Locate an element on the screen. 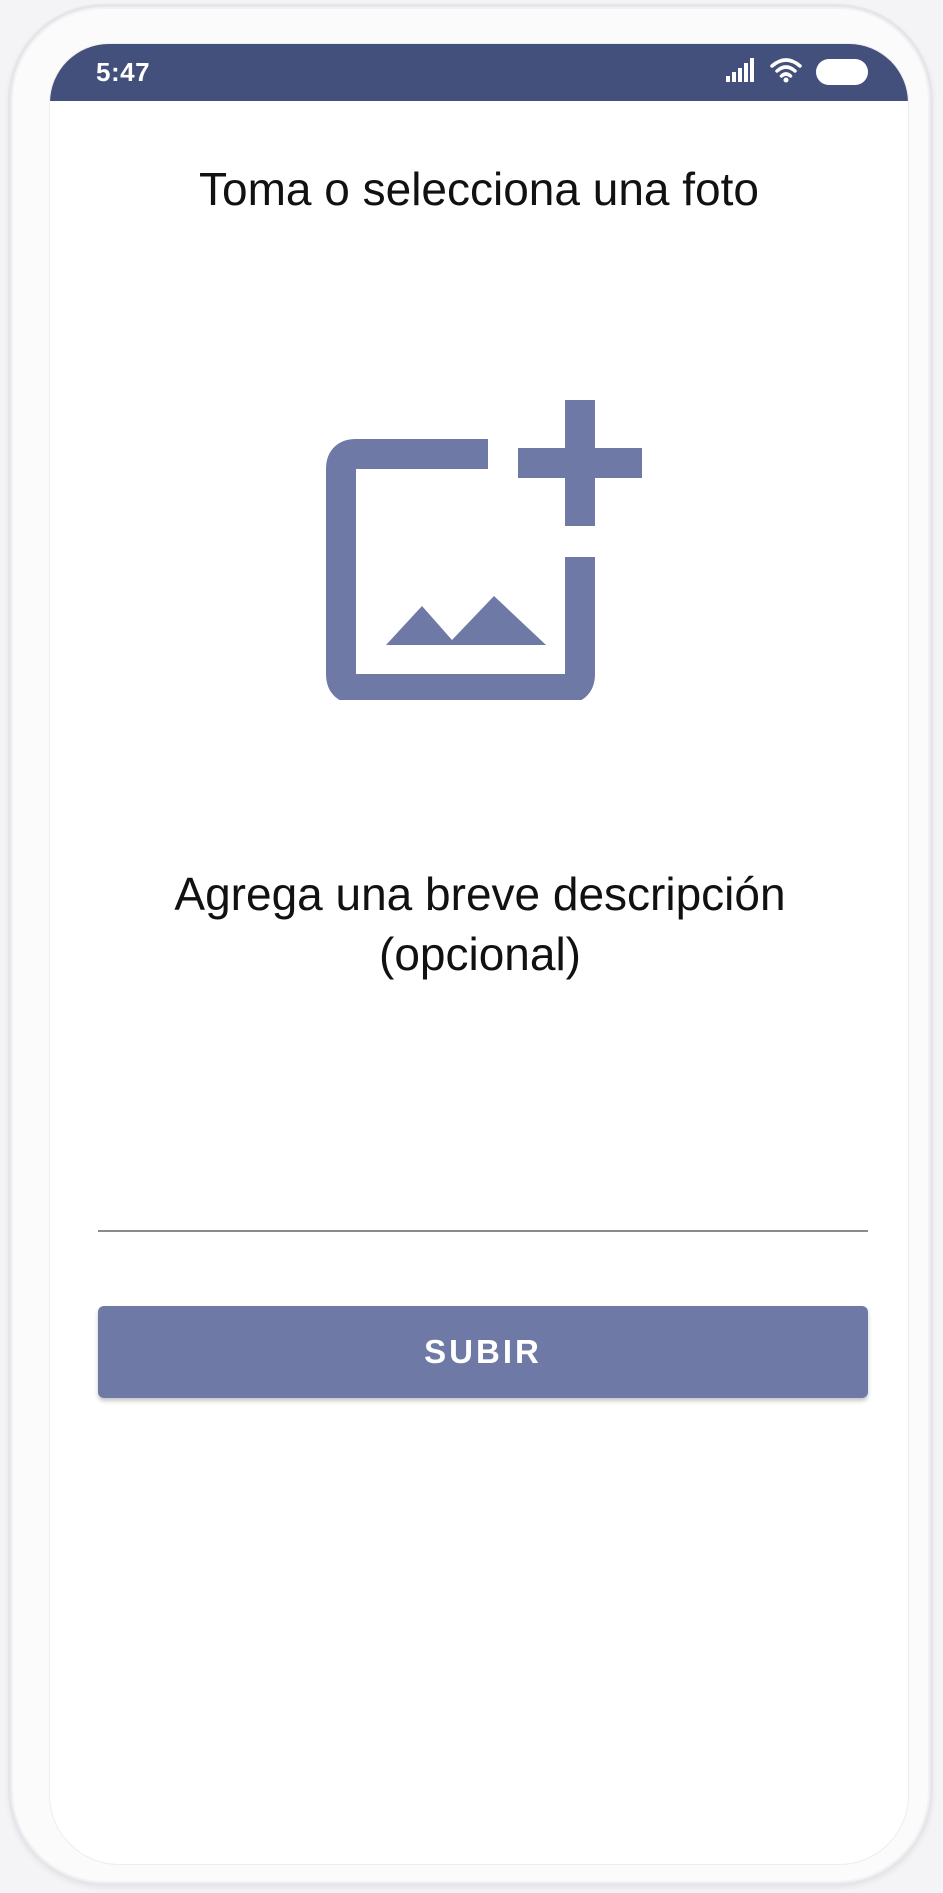  status-icons is located at coordinates (797, 72).